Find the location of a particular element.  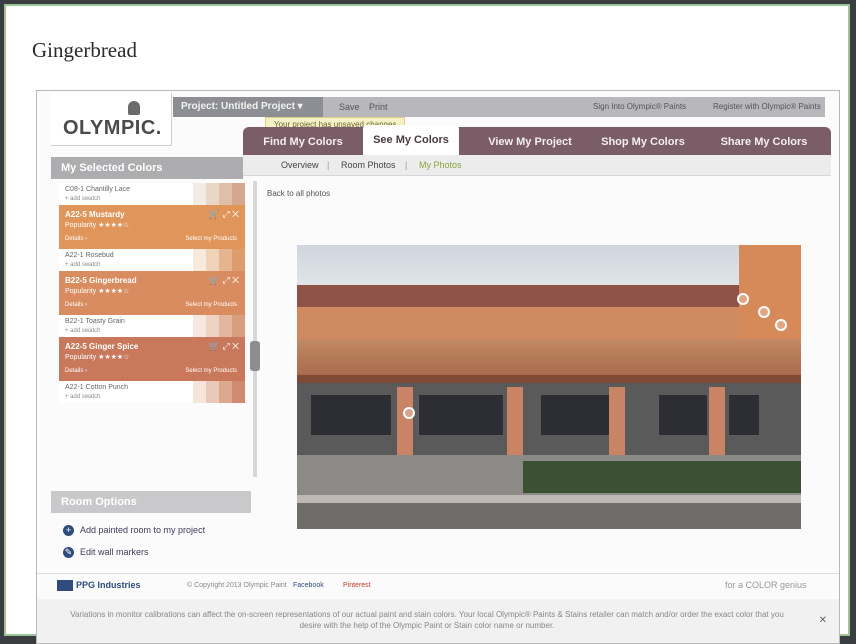

scrollbar-thumb is located at coordinates (255, 356).